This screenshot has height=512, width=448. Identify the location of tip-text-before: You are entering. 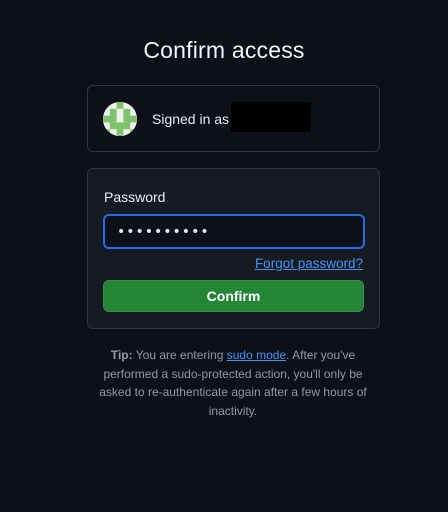
(179, 355).